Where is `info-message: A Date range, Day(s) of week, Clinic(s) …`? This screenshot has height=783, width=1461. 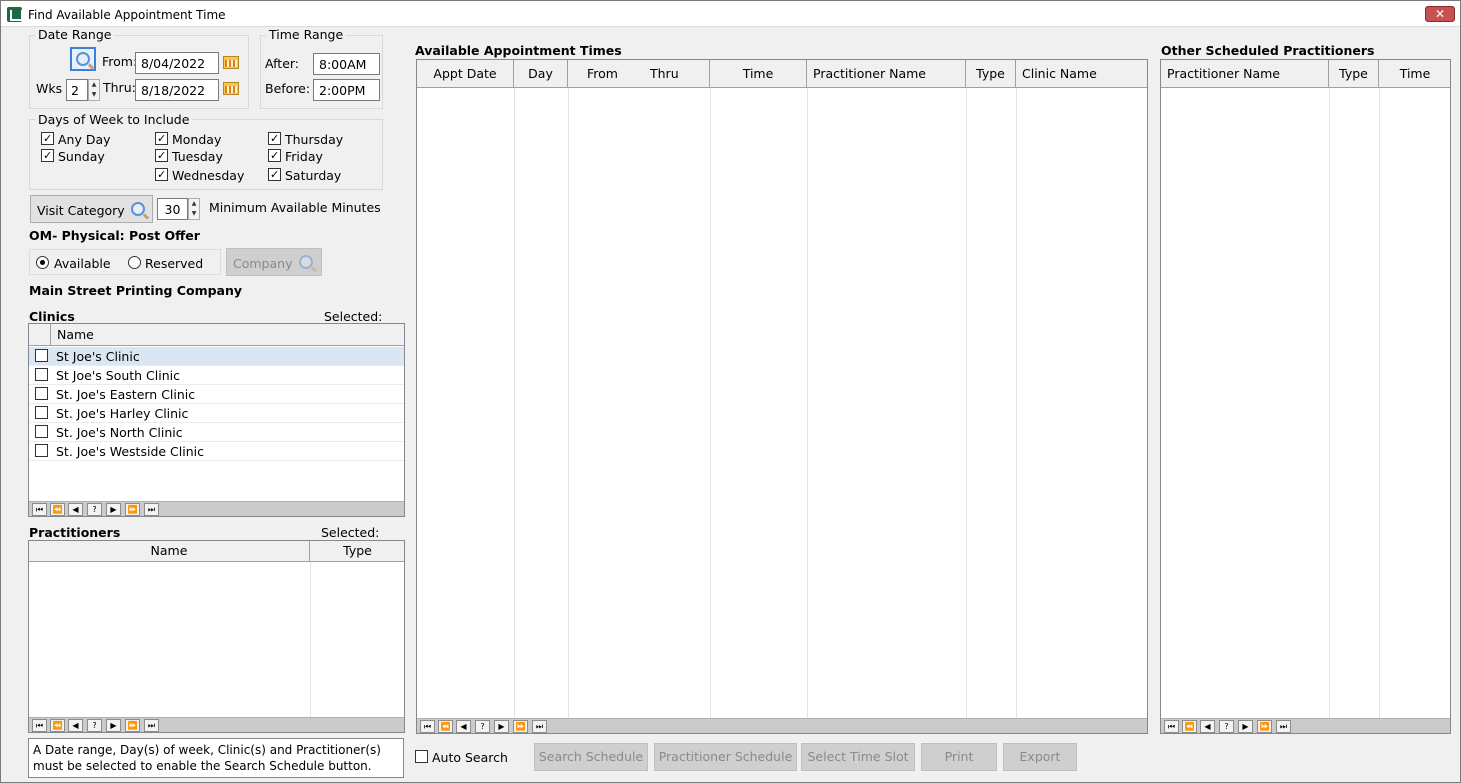 info-message: A Date range, Day(s) of week, Clinic(s) … is located at coordinates (216, 758).